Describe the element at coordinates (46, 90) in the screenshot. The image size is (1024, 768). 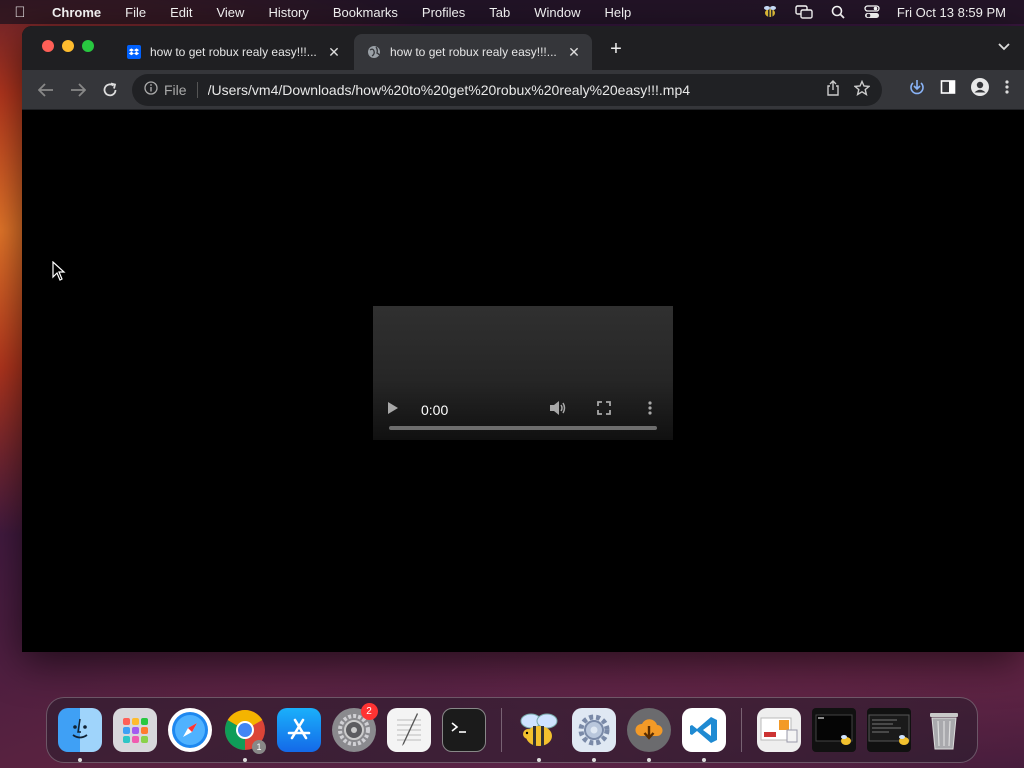
I see `back-arrow-icon` at that location.